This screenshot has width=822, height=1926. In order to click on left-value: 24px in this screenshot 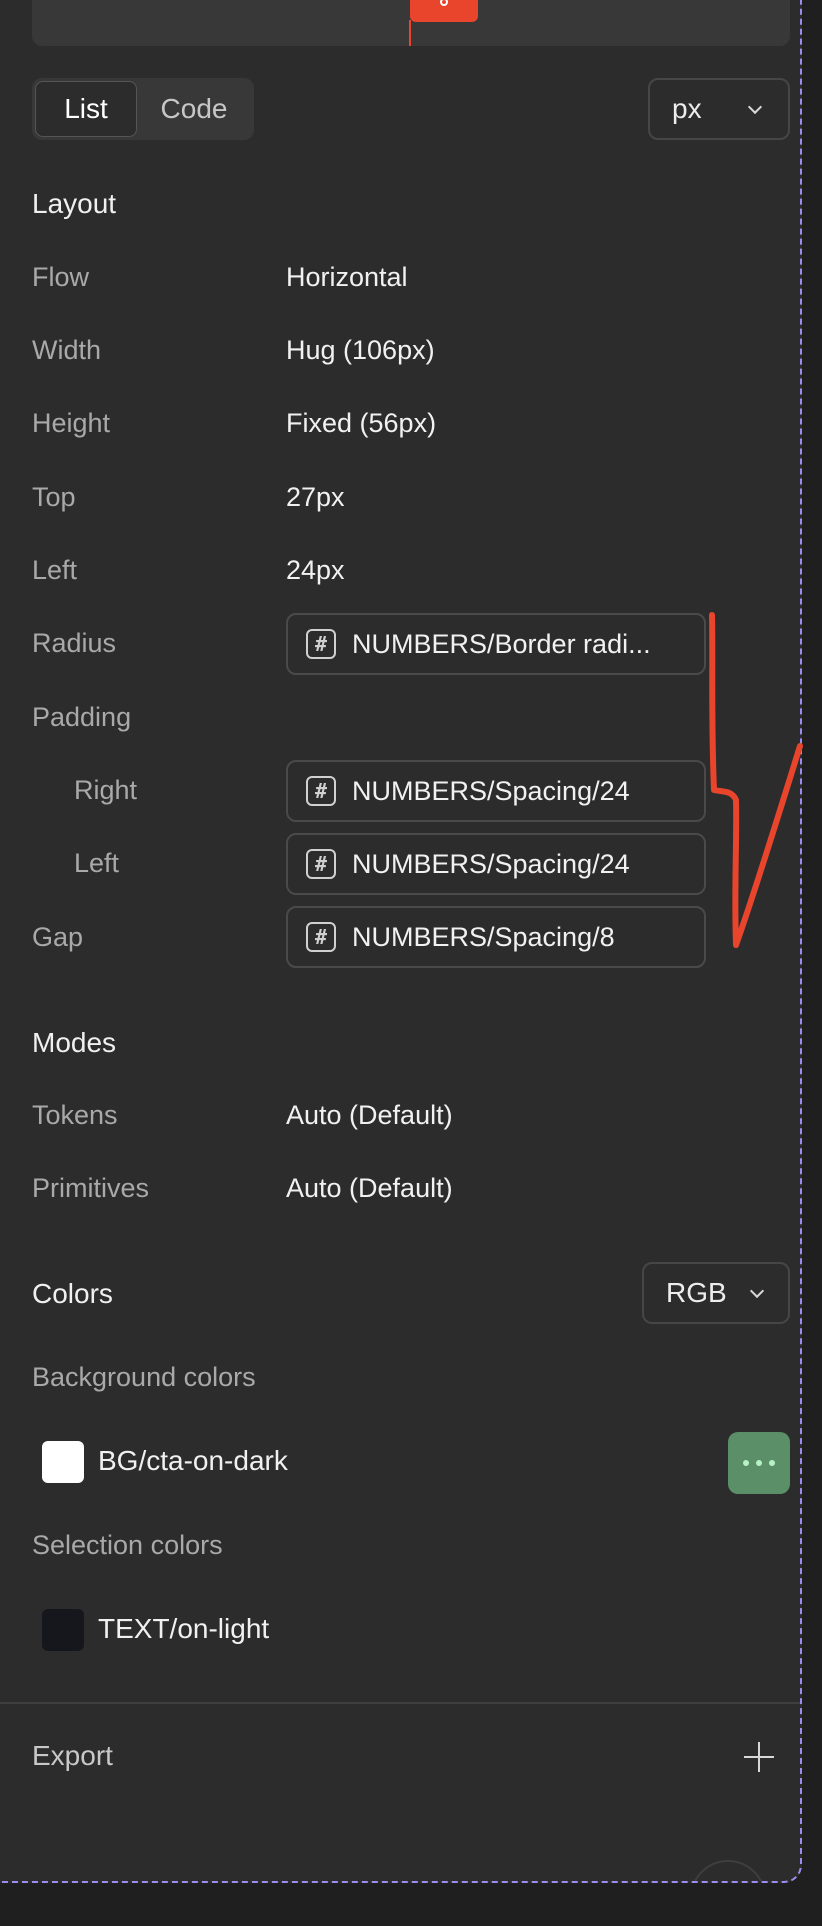, I will do `click(315, 570)`.